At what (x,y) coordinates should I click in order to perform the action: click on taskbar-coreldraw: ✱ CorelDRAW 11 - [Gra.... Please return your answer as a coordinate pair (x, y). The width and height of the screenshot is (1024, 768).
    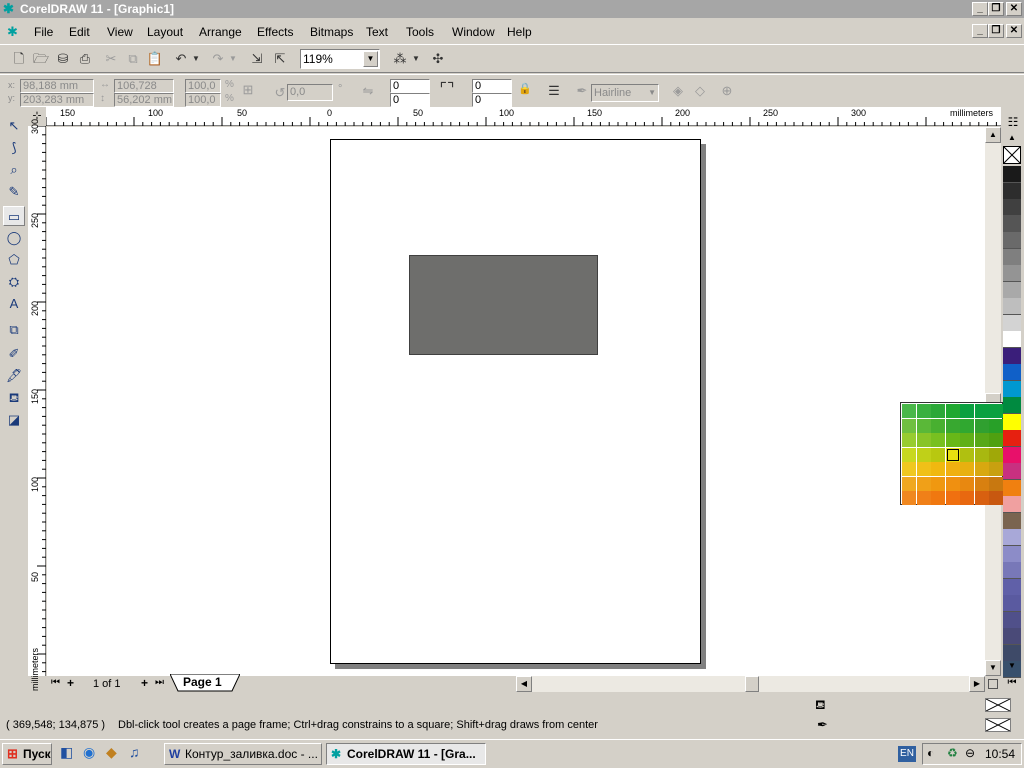
    Looking at the image, I should click on (406, 754).